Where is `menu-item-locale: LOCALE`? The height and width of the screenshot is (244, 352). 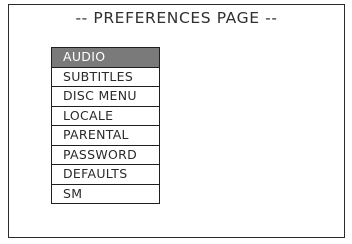 menu-item-locale: LOCALE is located at coordinates (105, 116).